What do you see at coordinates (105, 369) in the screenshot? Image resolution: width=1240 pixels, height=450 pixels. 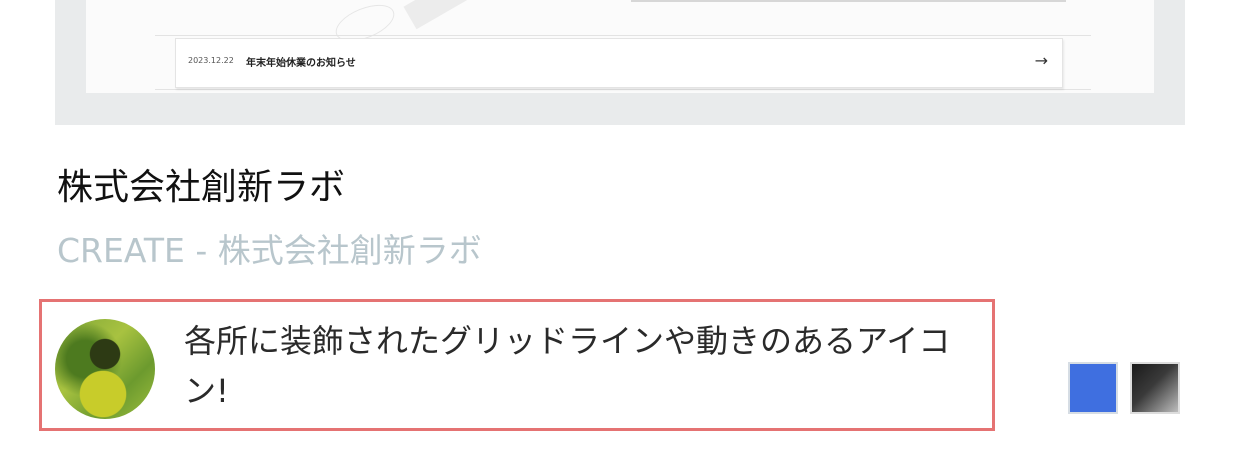 I see `avatar` at bounding box center [105, 369].